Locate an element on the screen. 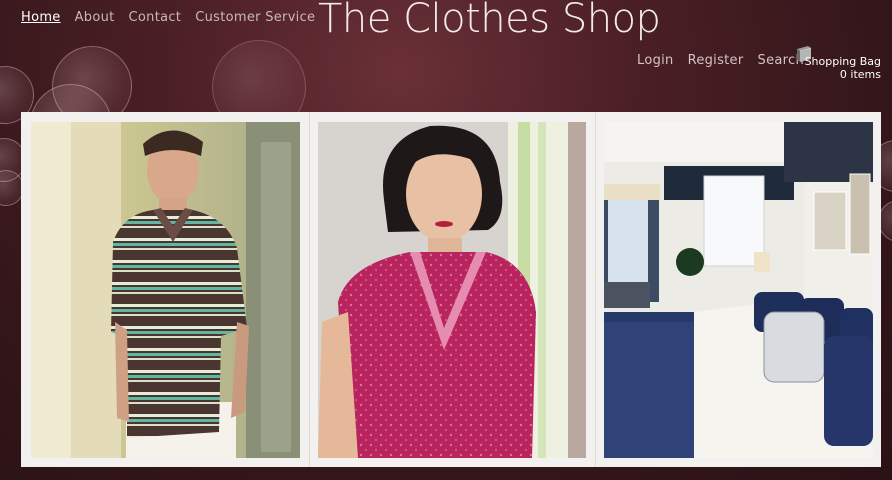 The height and width of the screenshot is (480, 892). nav-customer-service-link: Customer Service is located at coordinates (255, 17).